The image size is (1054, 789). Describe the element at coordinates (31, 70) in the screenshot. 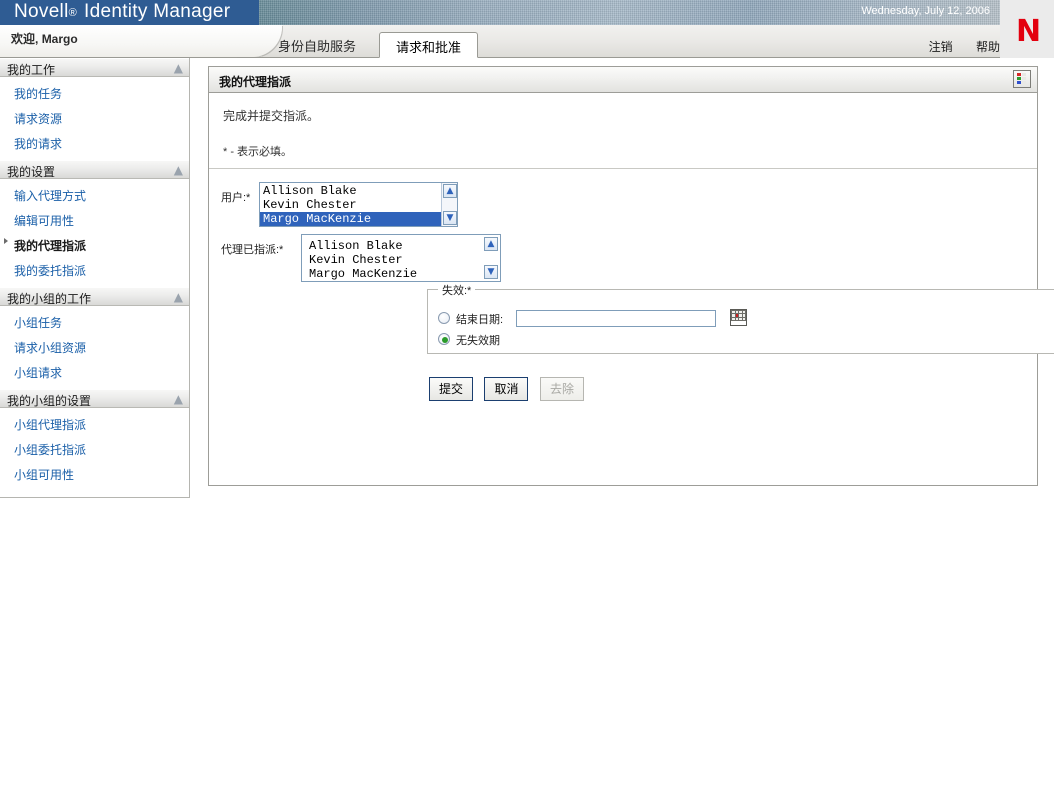

I see `sidebar-group-title: 我的工作` at that location.